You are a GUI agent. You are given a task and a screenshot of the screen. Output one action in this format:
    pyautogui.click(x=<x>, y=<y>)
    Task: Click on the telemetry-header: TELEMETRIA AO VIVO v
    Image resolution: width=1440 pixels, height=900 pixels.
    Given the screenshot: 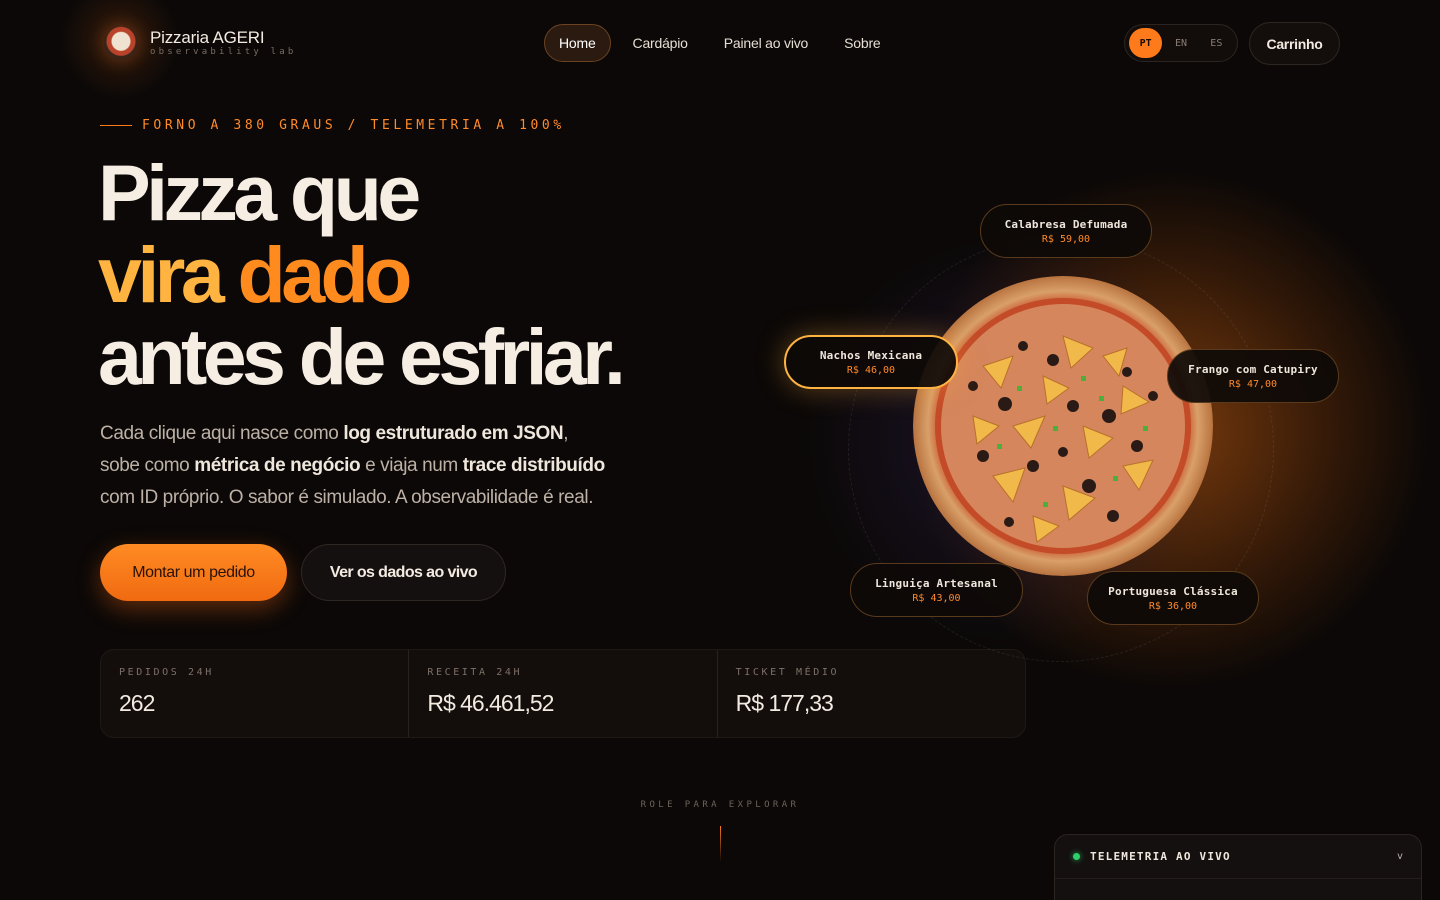 What is the action you would take?
    pyautogui.click(x=1238, y=857)
    